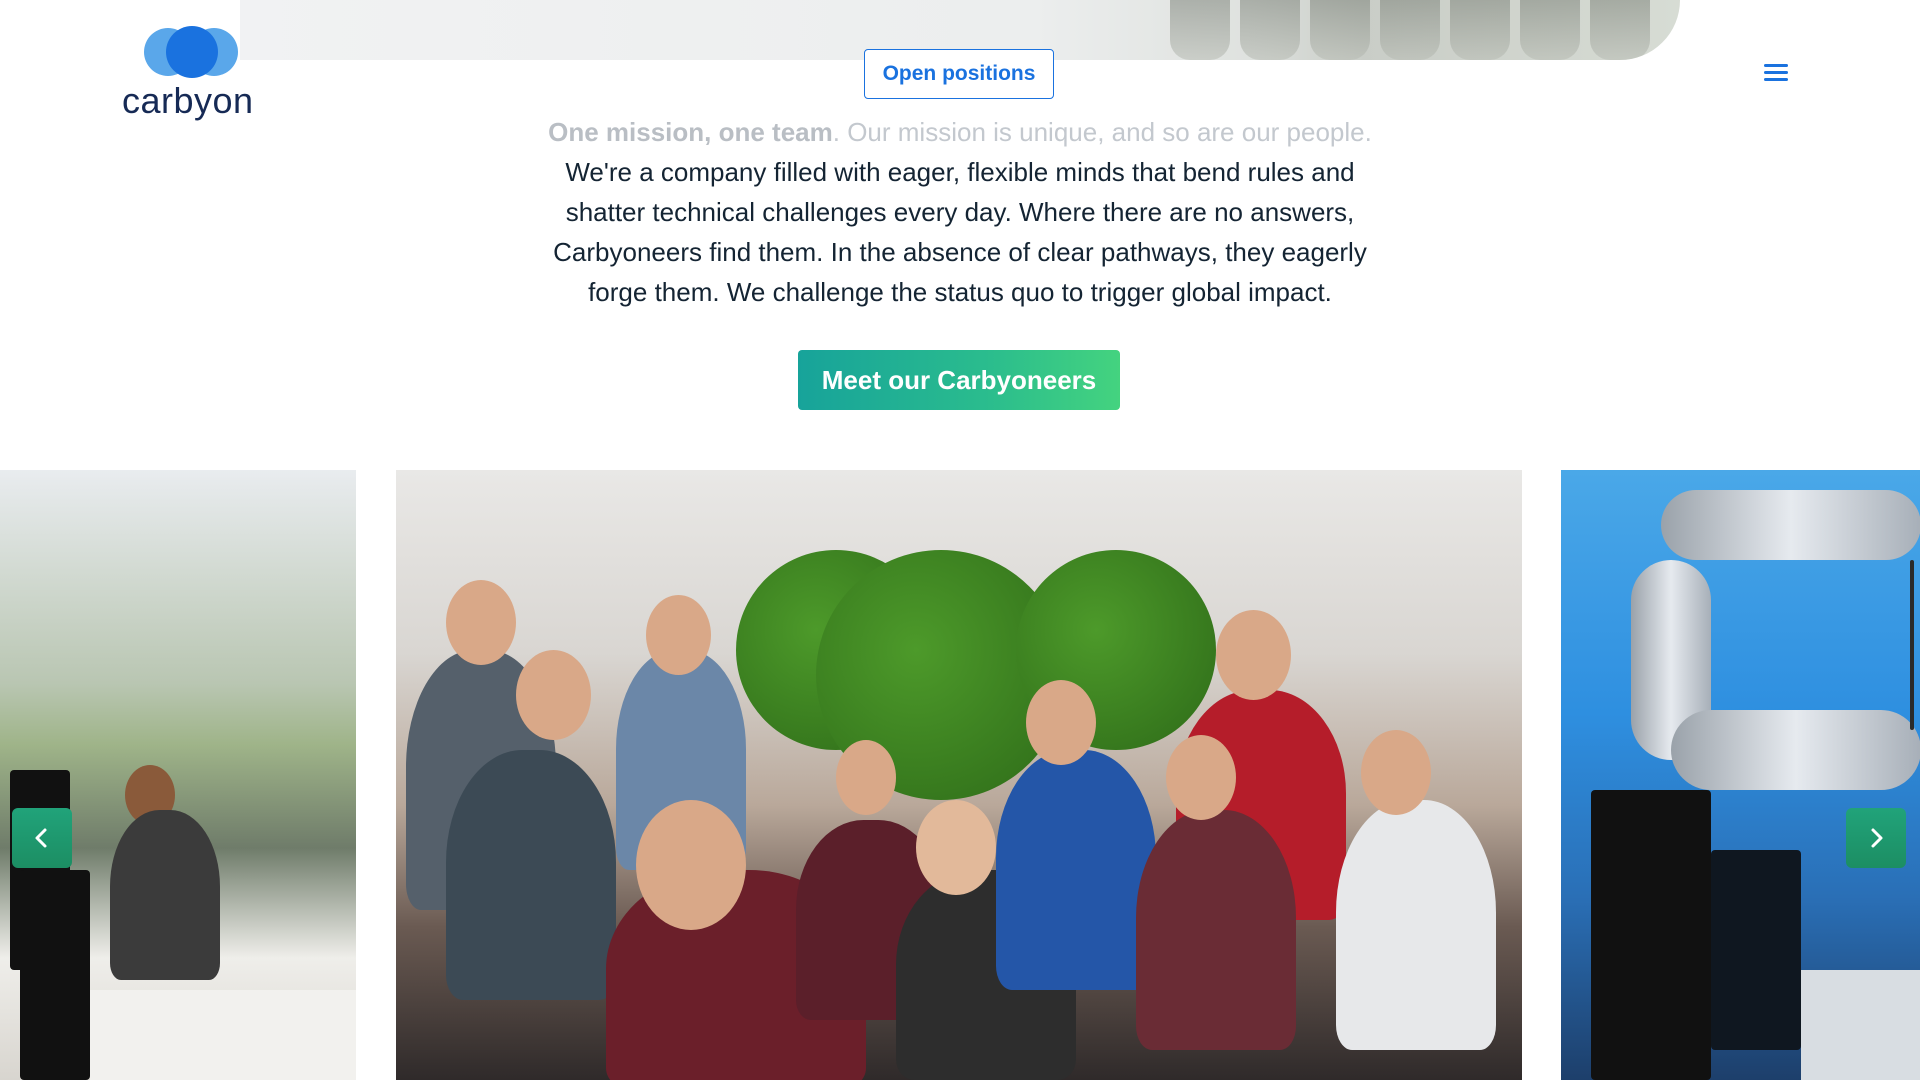  I want to click on carbyon-logo: carbyon, so click(192, 74).